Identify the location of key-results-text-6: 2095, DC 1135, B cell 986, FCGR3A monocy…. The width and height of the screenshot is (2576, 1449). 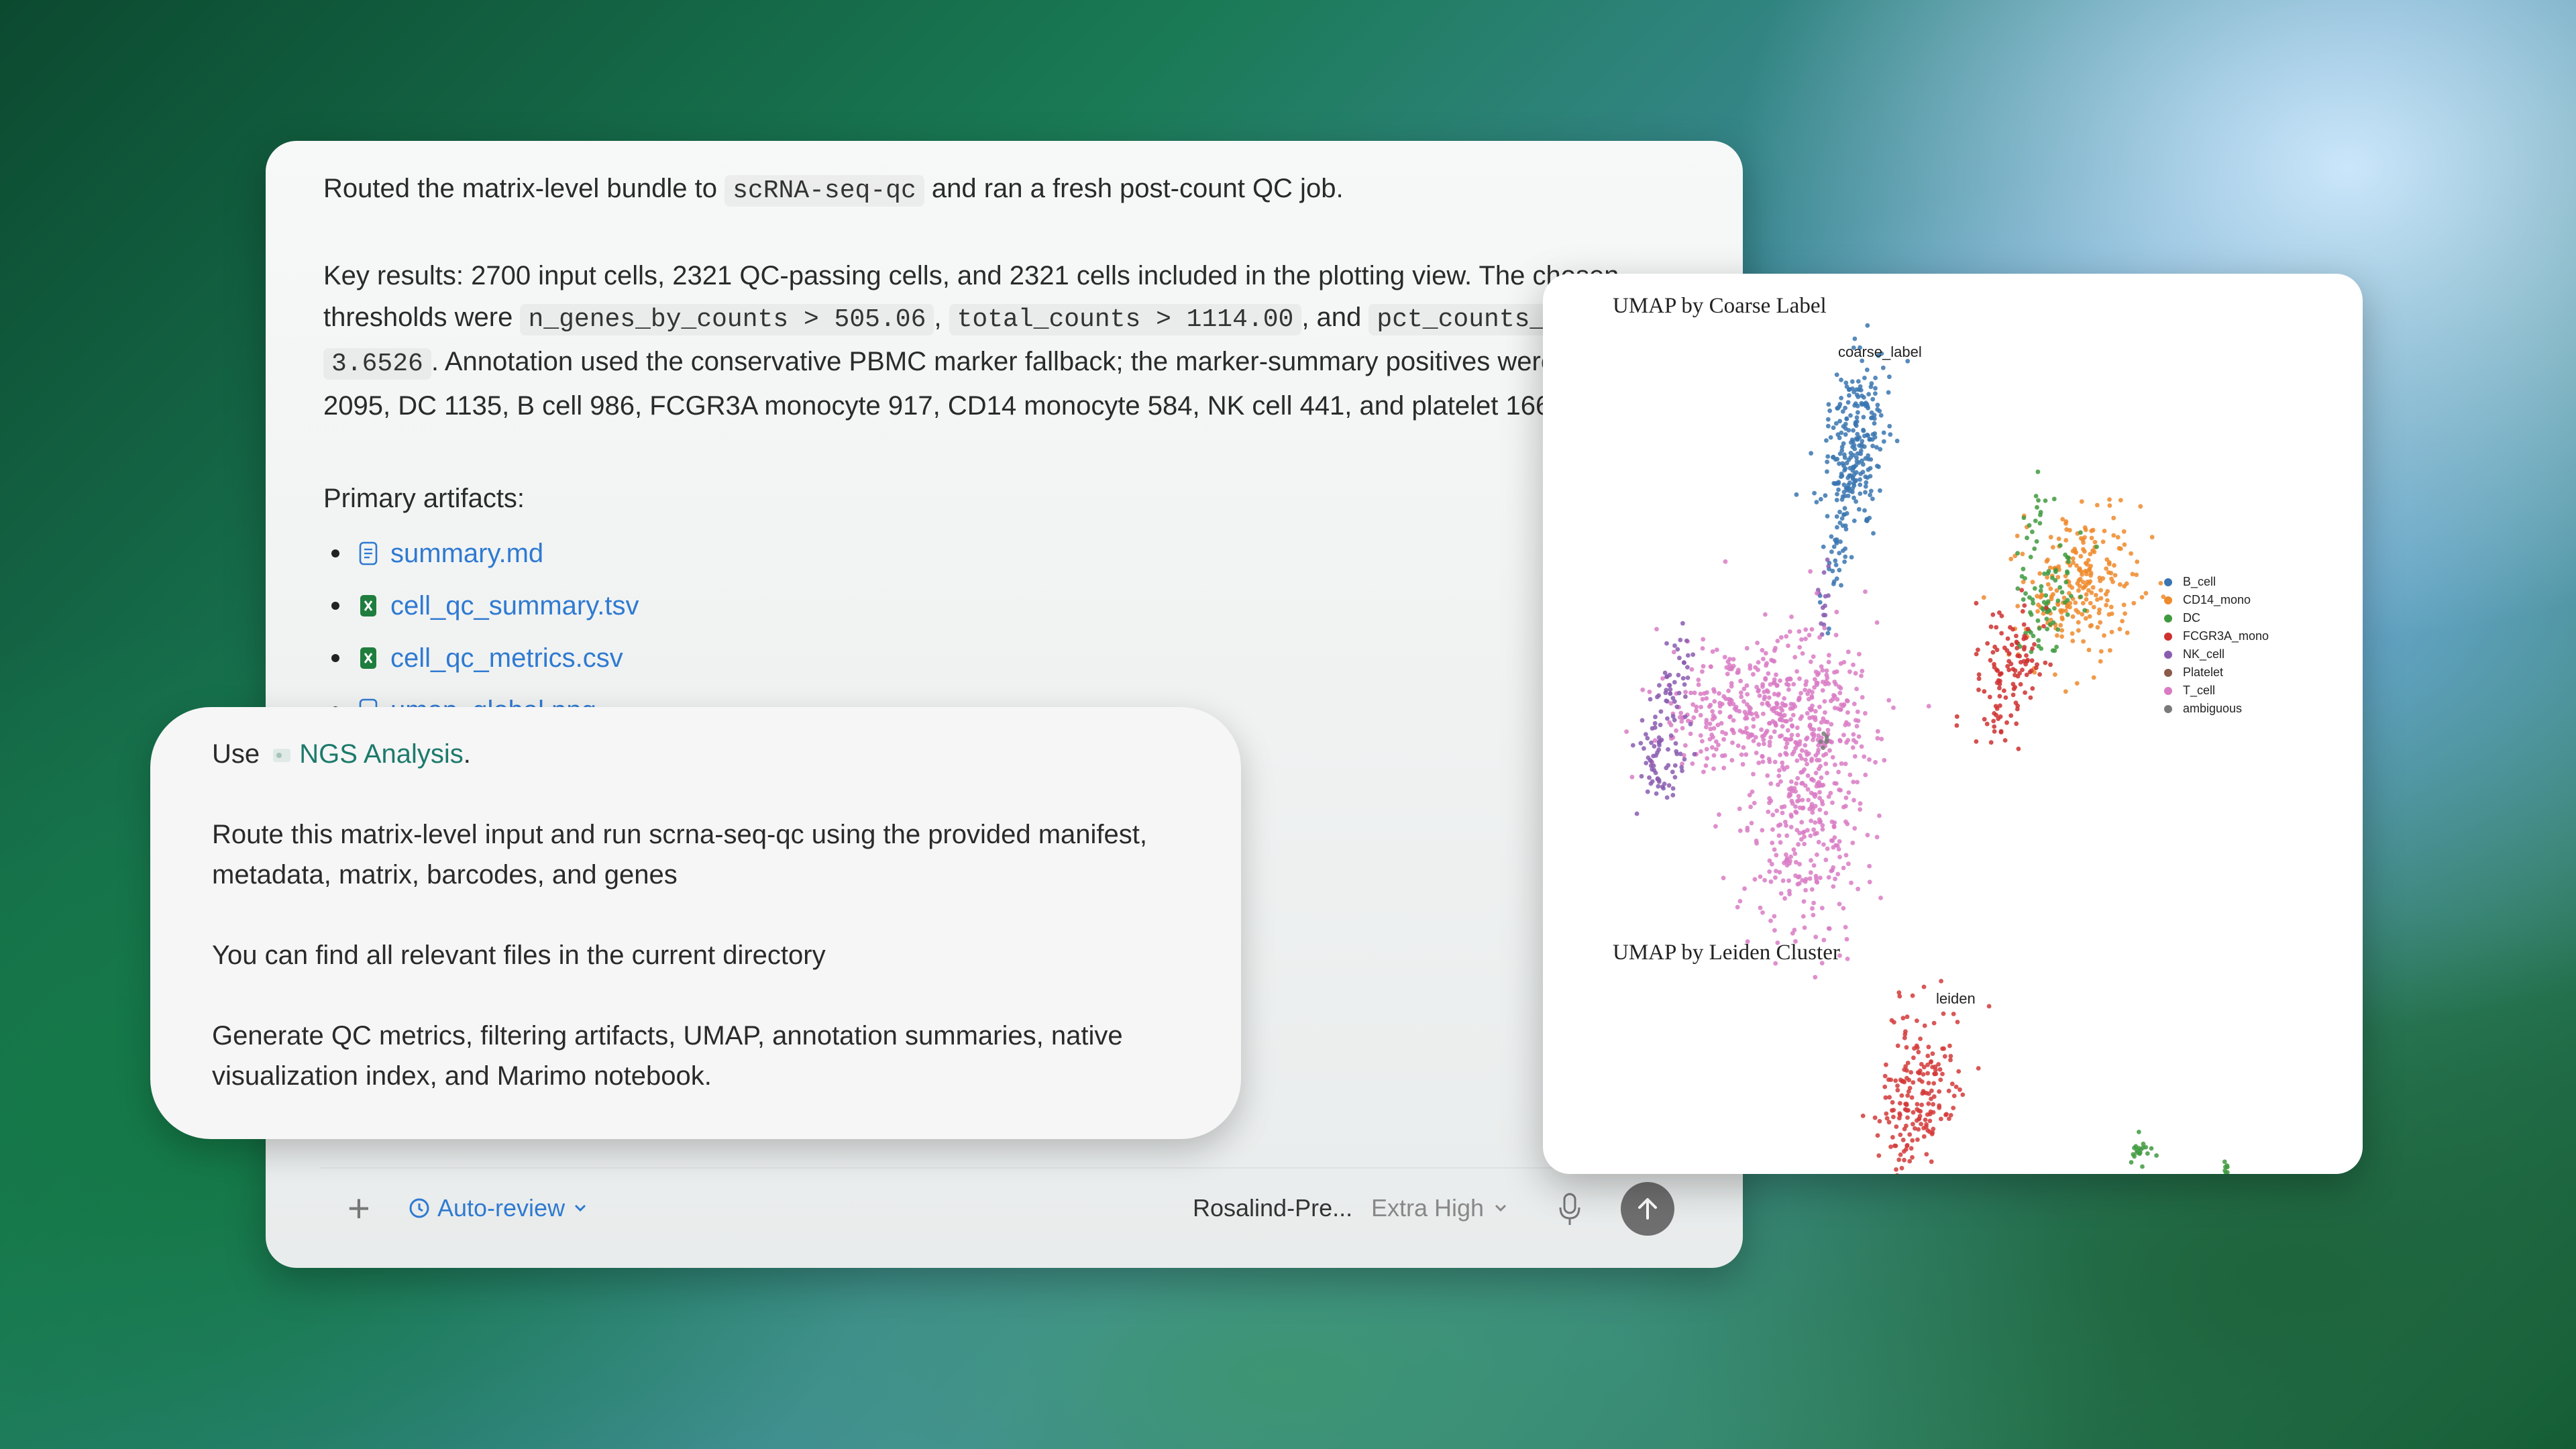
(937, 406).